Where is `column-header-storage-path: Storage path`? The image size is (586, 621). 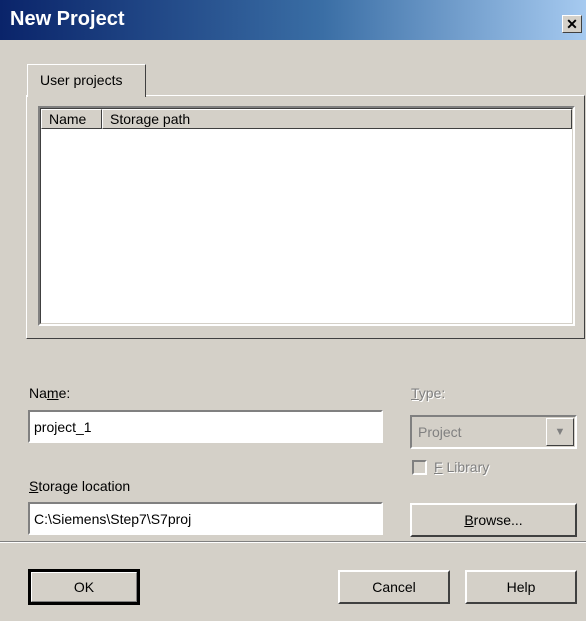 column-header-storage-path: Storage path is located at coordinates (337, 119).